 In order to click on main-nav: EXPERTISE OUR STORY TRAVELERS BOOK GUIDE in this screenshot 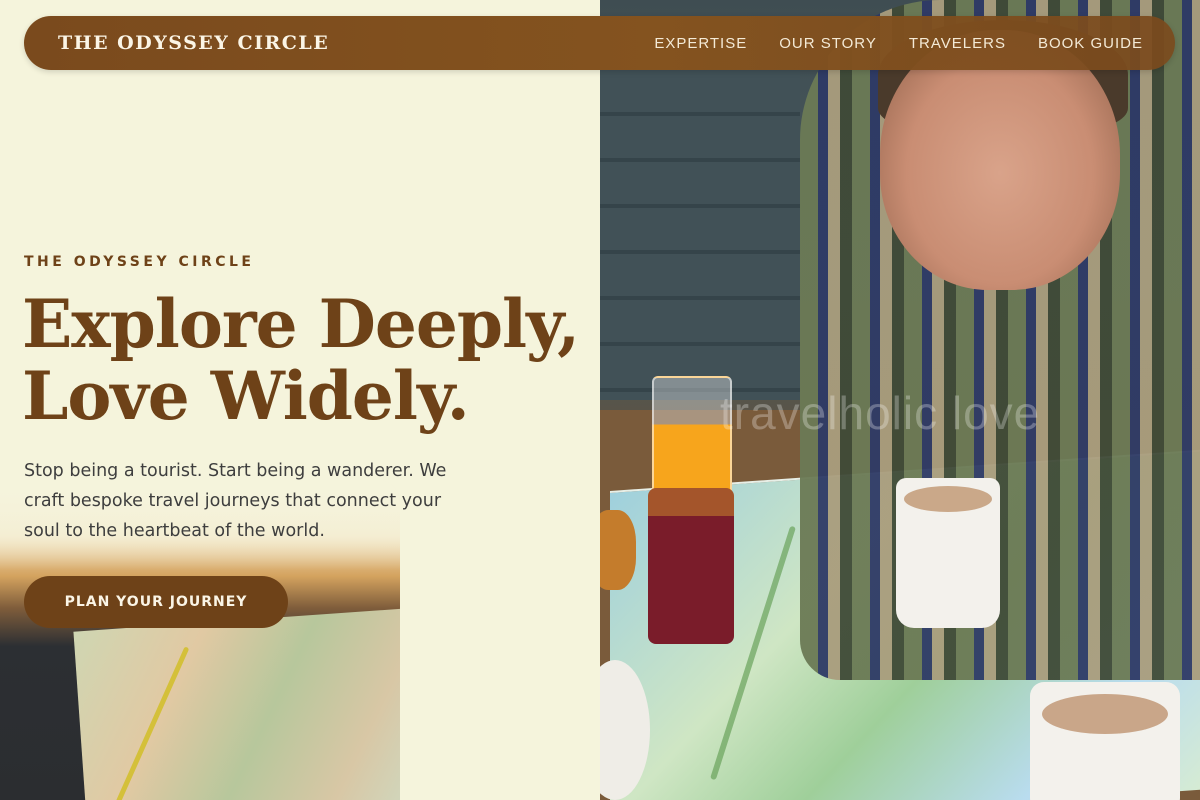, I will do `click(898, 43)`.